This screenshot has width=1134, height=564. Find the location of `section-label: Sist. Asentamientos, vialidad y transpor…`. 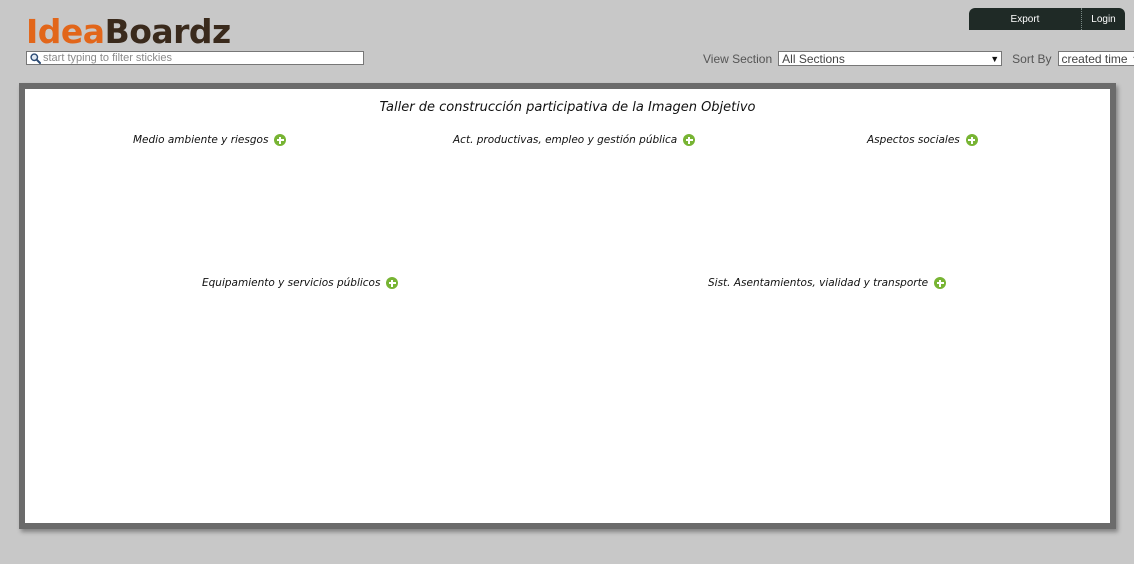

section-label: Sist. Asentamientos, vialidad y transpor… is located at coordinates (818, 283).